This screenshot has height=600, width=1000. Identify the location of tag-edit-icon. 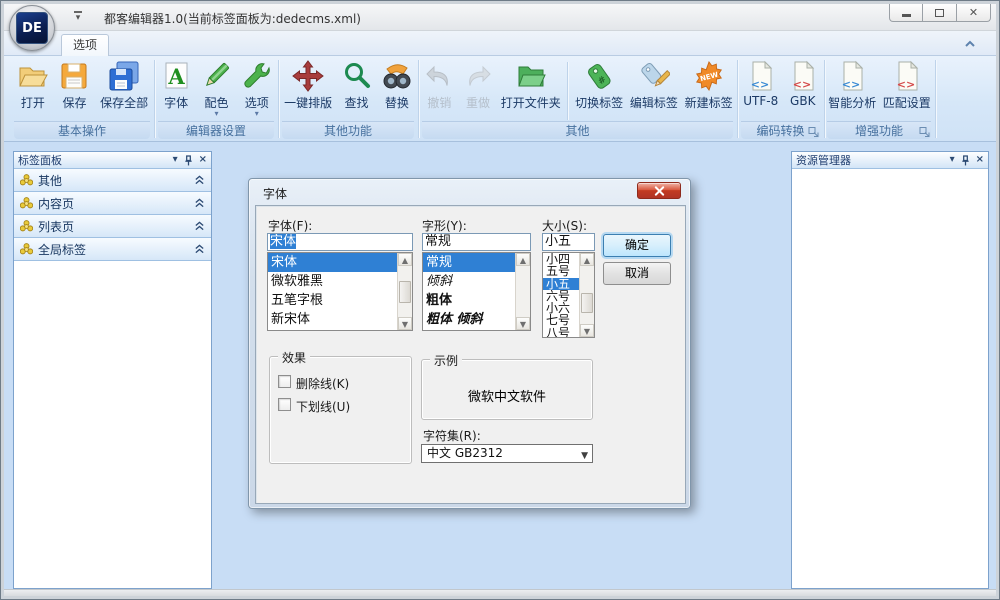
(655, 74).